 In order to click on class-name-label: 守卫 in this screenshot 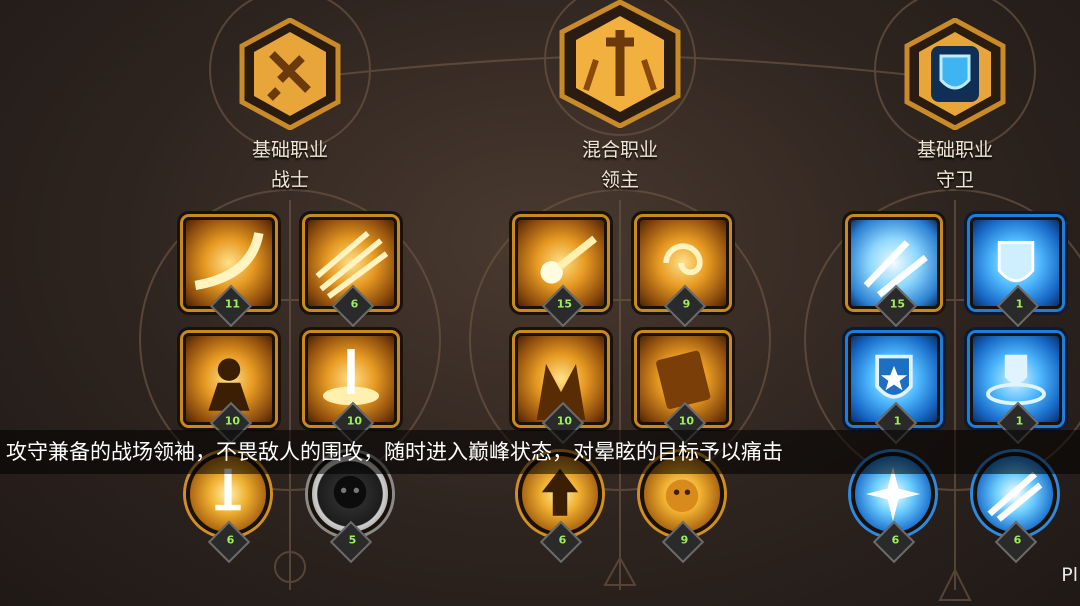, I will do `click(954, 180)`.